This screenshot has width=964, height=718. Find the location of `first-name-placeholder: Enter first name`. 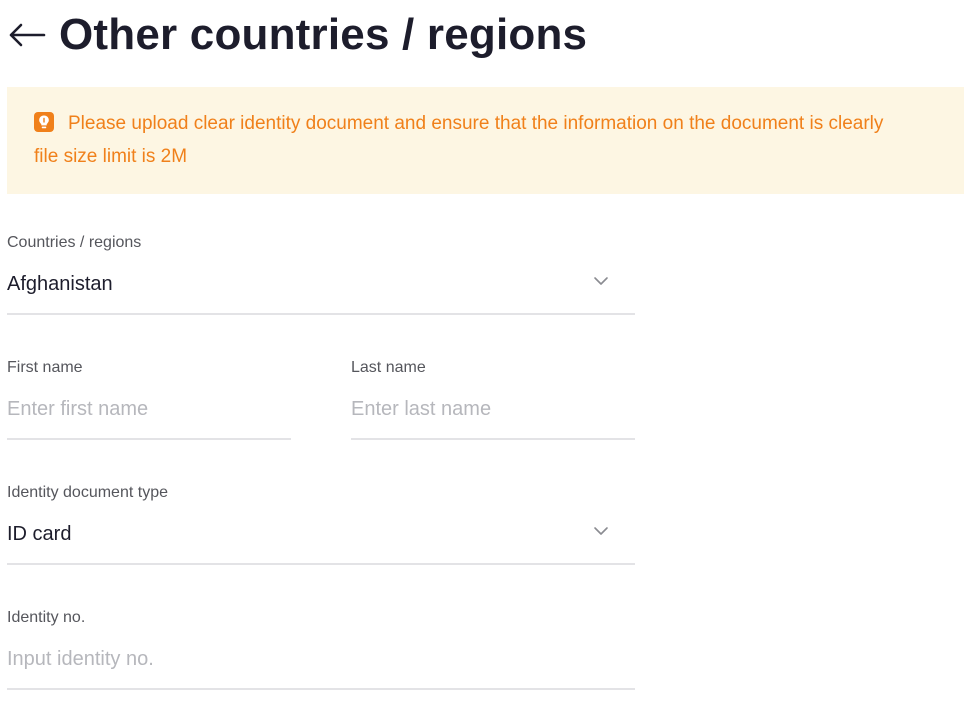

first-name-placeholder: Enter first name is located at coordinates (78, 409).